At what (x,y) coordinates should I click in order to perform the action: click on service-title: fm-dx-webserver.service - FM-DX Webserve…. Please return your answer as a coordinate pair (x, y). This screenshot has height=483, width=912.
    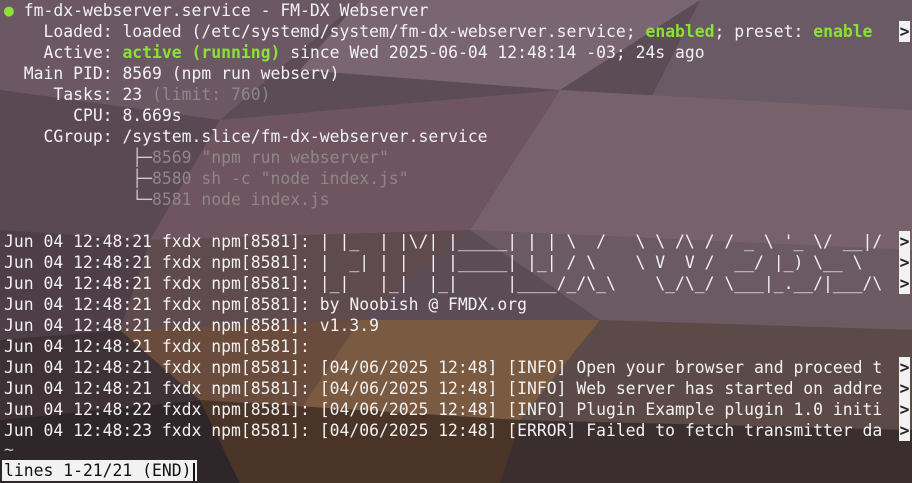
    Looking at the image, I should click on (226, 10).